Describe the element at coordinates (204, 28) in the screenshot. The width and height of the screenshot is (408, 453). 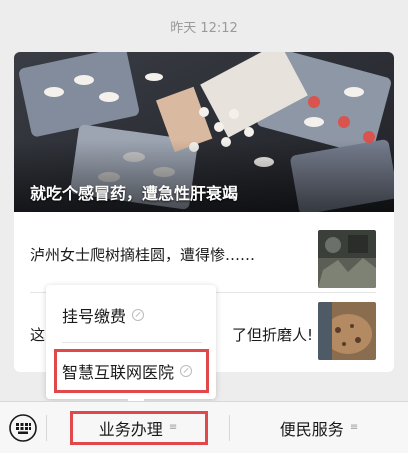
I see `message-timestamp: 昨天 12:12` at that location.